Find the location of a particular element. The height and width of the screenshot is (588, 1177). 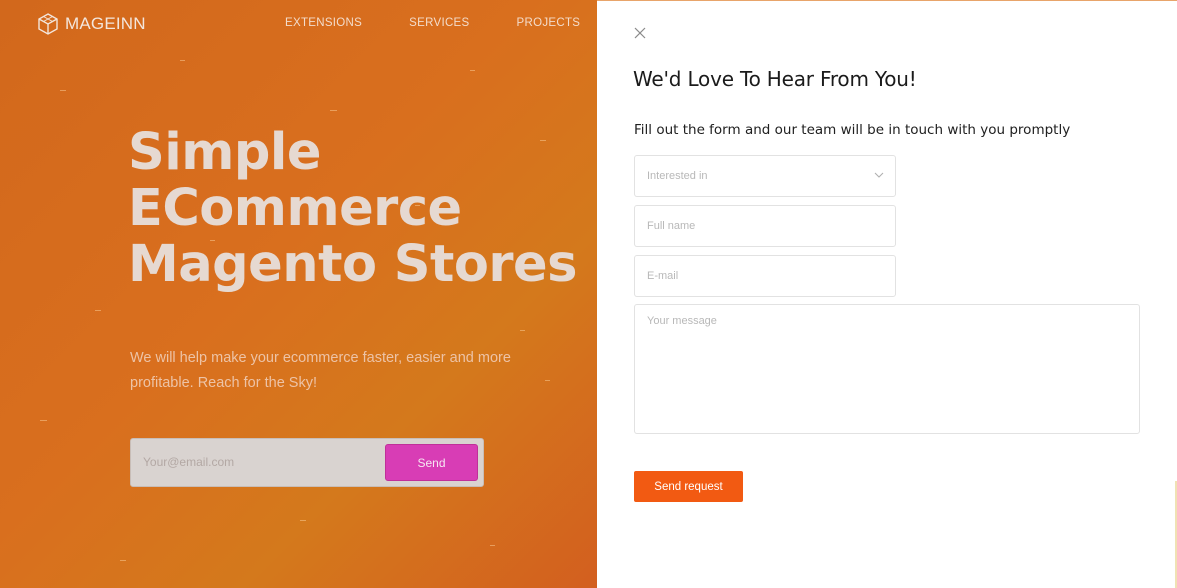

close-icon is located at coordinates (640, 33).